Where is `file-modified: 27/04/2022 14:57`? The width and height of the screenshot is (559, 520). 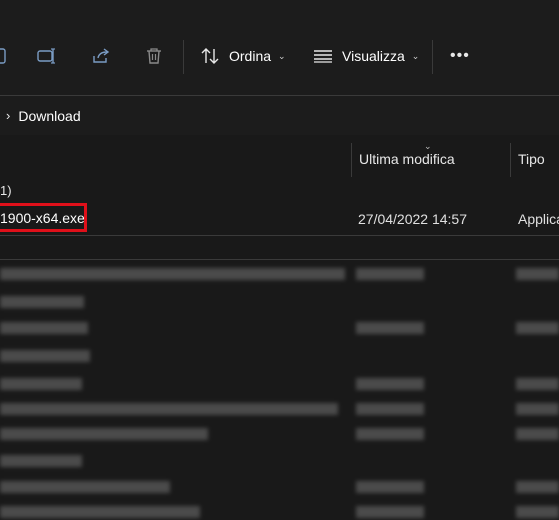 file-modified: 27/04/2022 14:57 is located at coordinates (412, 219).